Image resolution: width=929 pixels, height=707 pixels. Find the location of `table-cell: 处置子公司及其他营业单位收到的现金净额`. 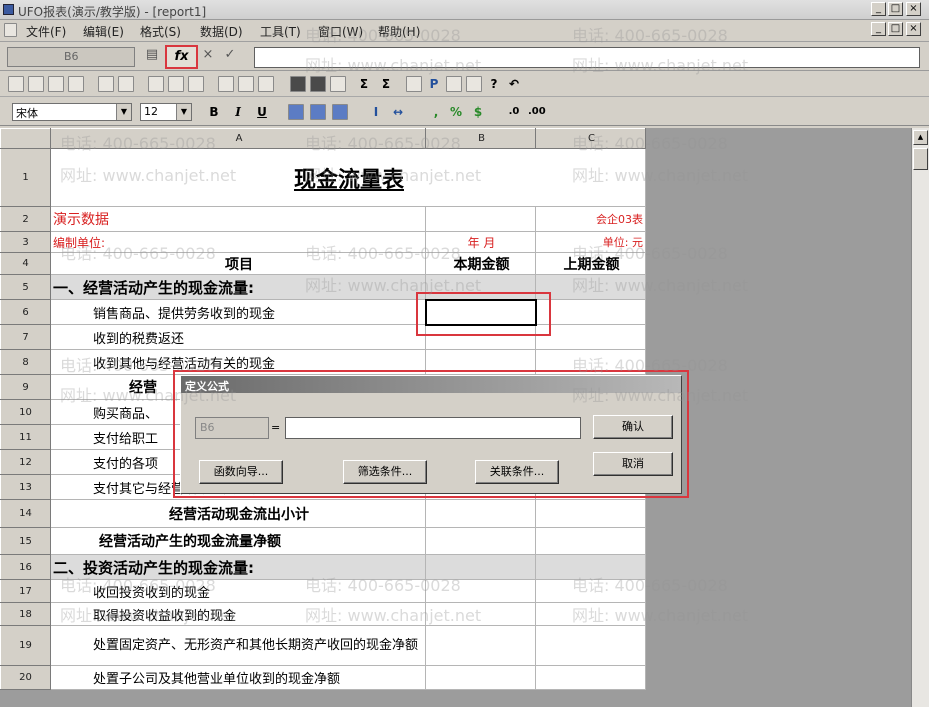

table-cell: 处置子公司及其他营业单位收到的现金净额 is located at coordinates (238, 677).